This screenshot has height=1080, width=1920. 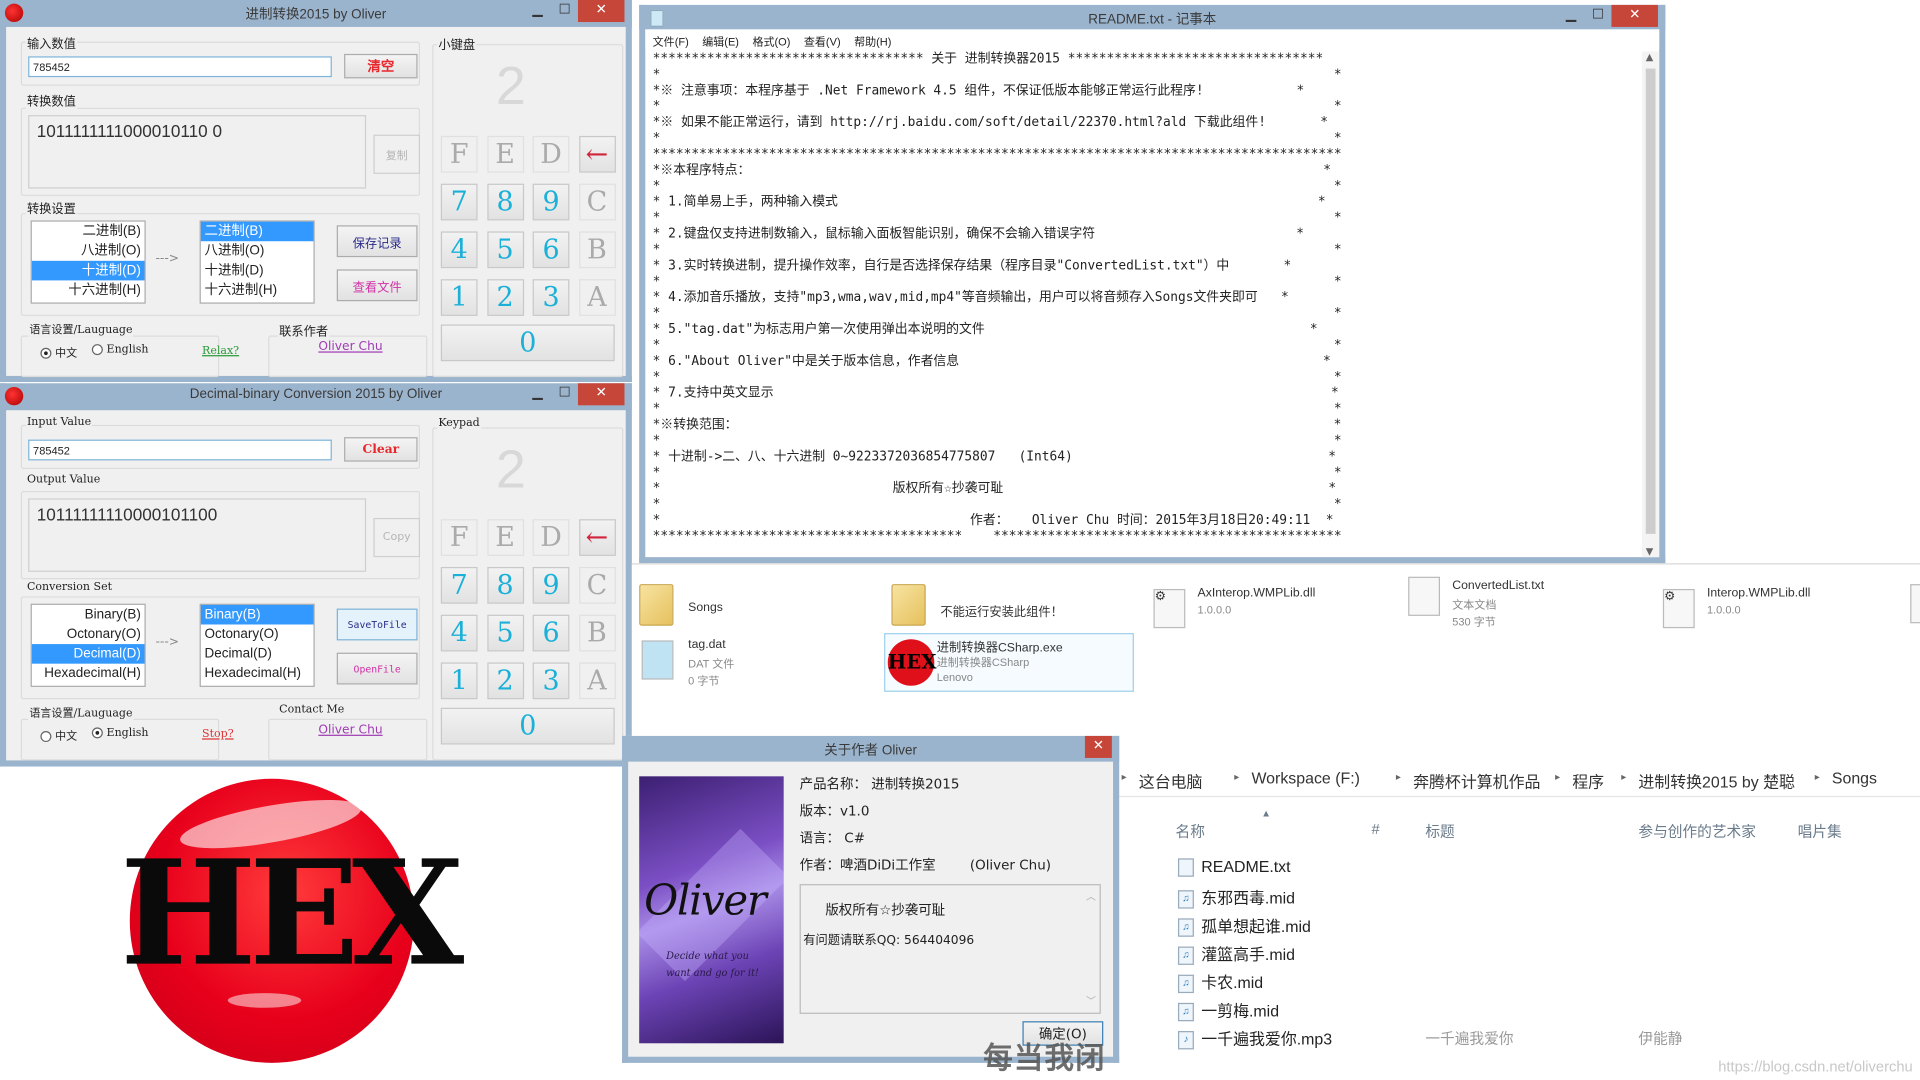 What do you see at coordinates (872, 41) in the screenshot?
I see `menu-item-4: 帮助(H)` at bounding box center [872, 41].